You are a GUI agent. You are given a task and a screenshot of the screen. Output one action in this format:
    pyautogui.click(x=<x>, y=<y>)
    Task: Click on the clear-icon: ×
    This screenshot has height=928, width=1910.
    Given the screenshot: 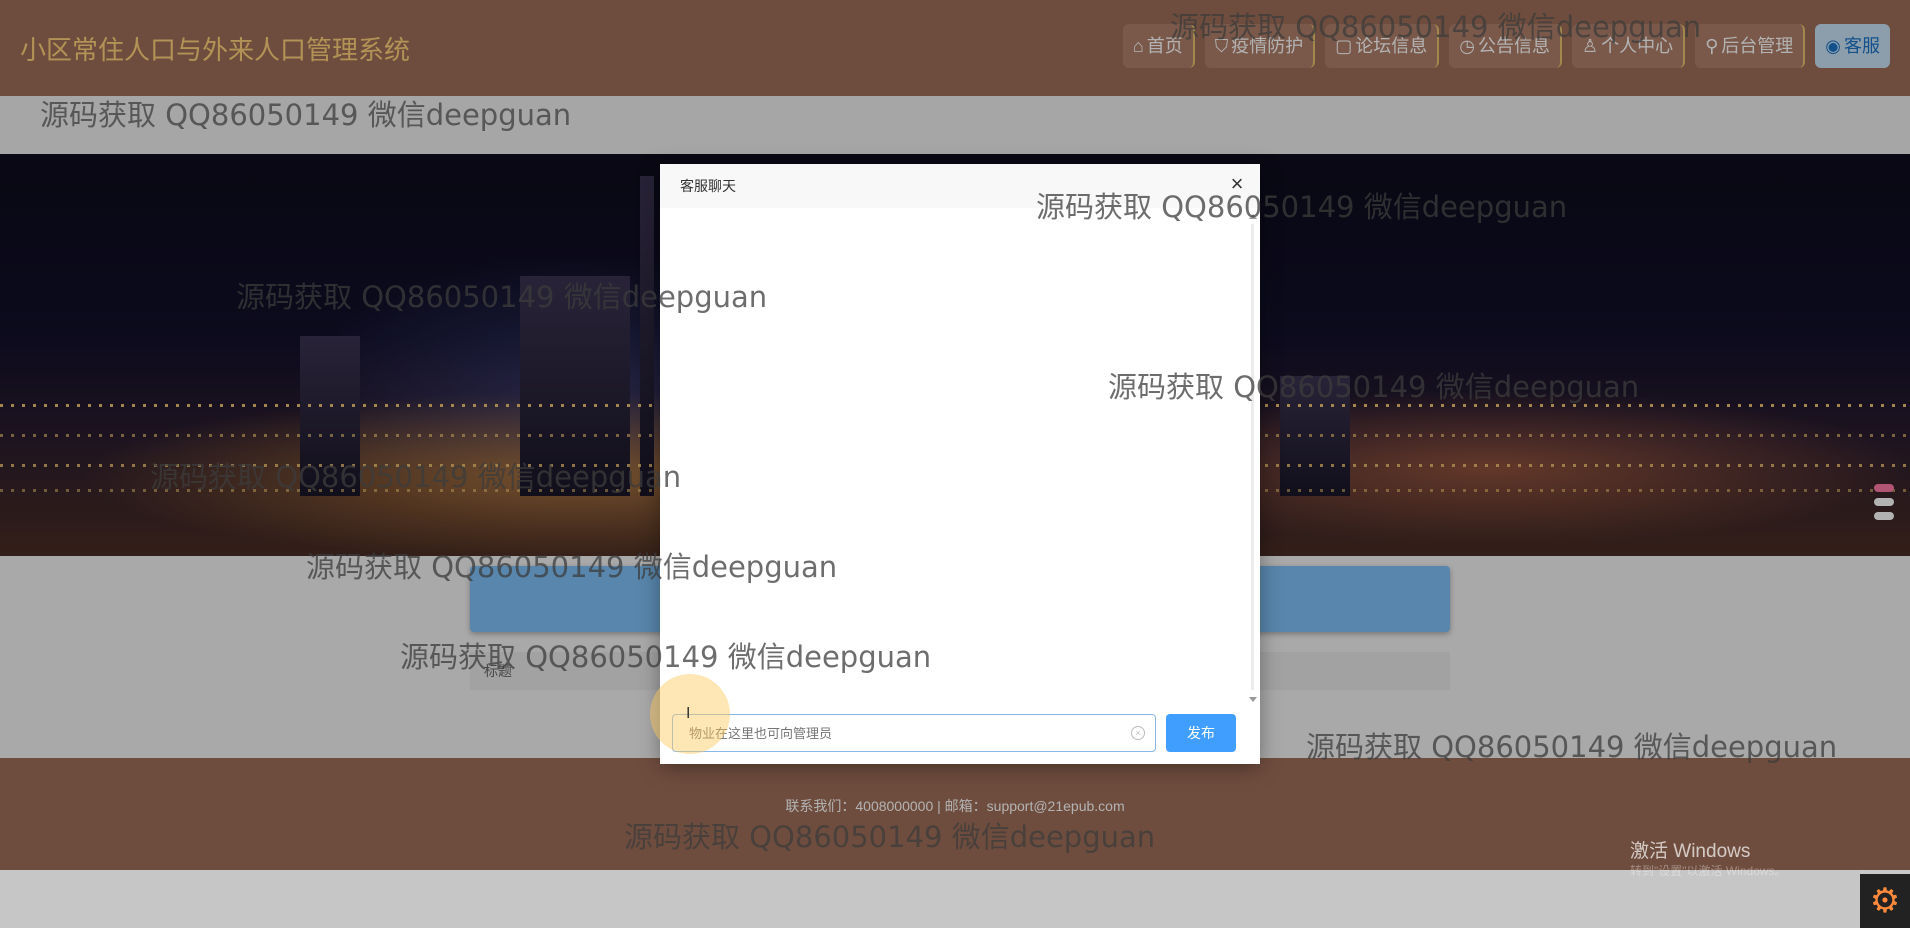 What is the action you would take?
    pyautogui.click(x=1138, y=733)
    